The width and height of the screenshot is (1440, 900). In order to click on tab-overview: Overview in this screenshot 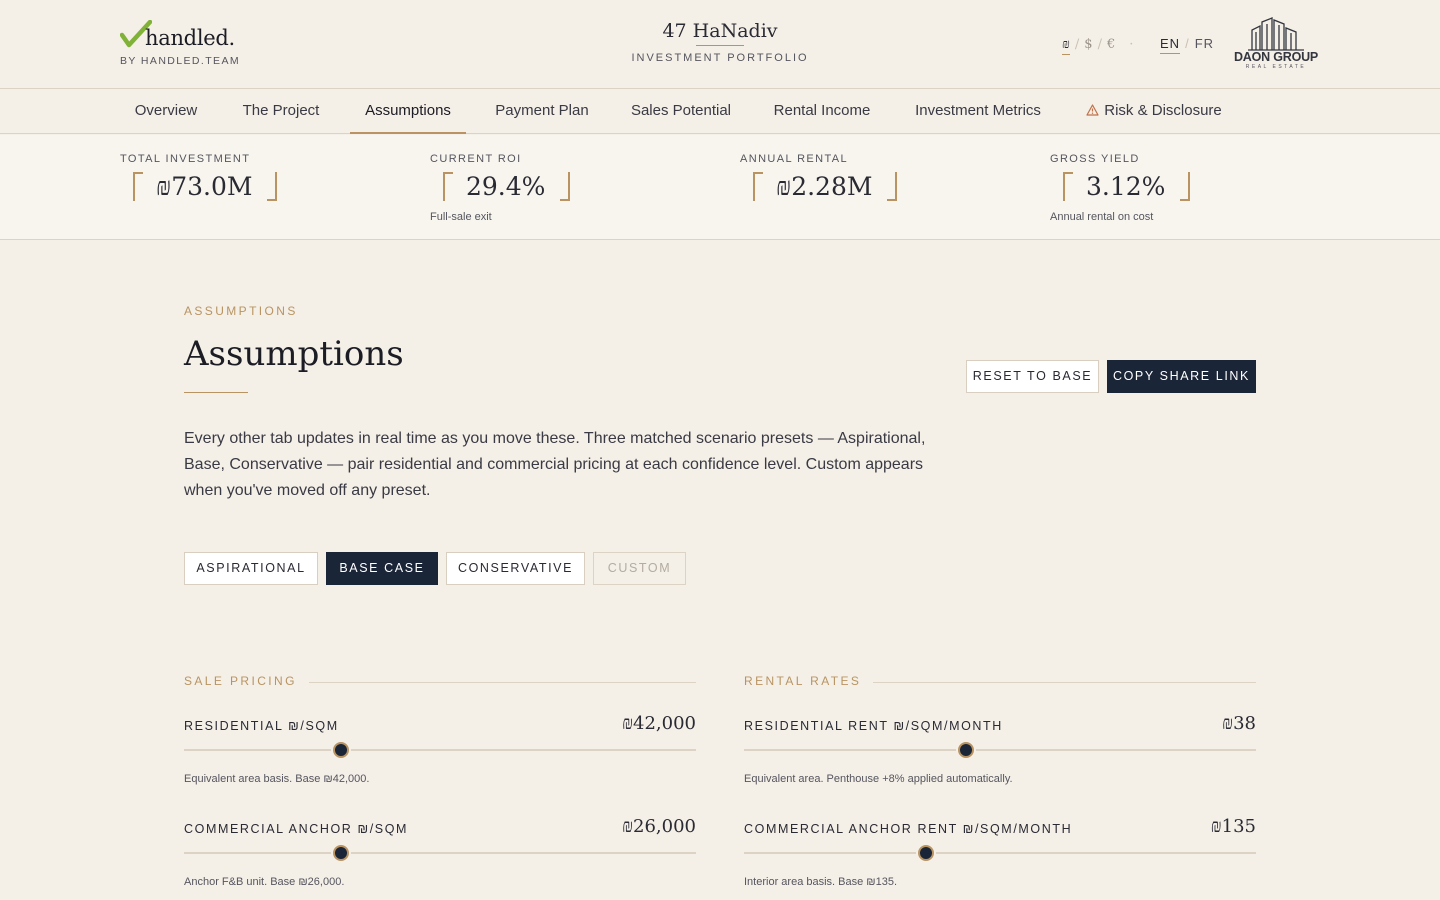, I will do `click(166, 111)`.